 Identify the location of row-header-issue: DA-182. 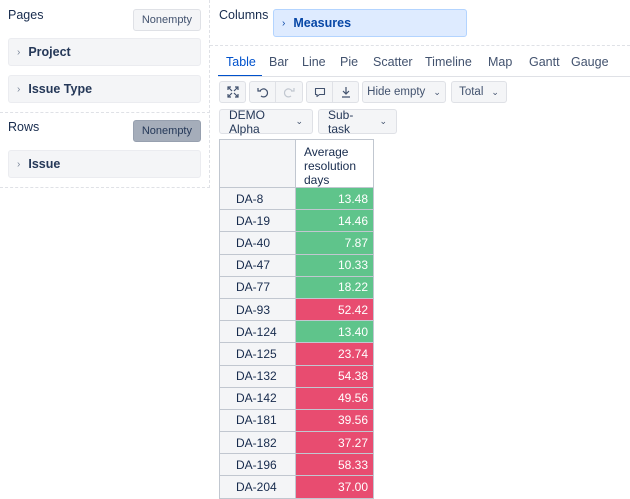
(257, 443).